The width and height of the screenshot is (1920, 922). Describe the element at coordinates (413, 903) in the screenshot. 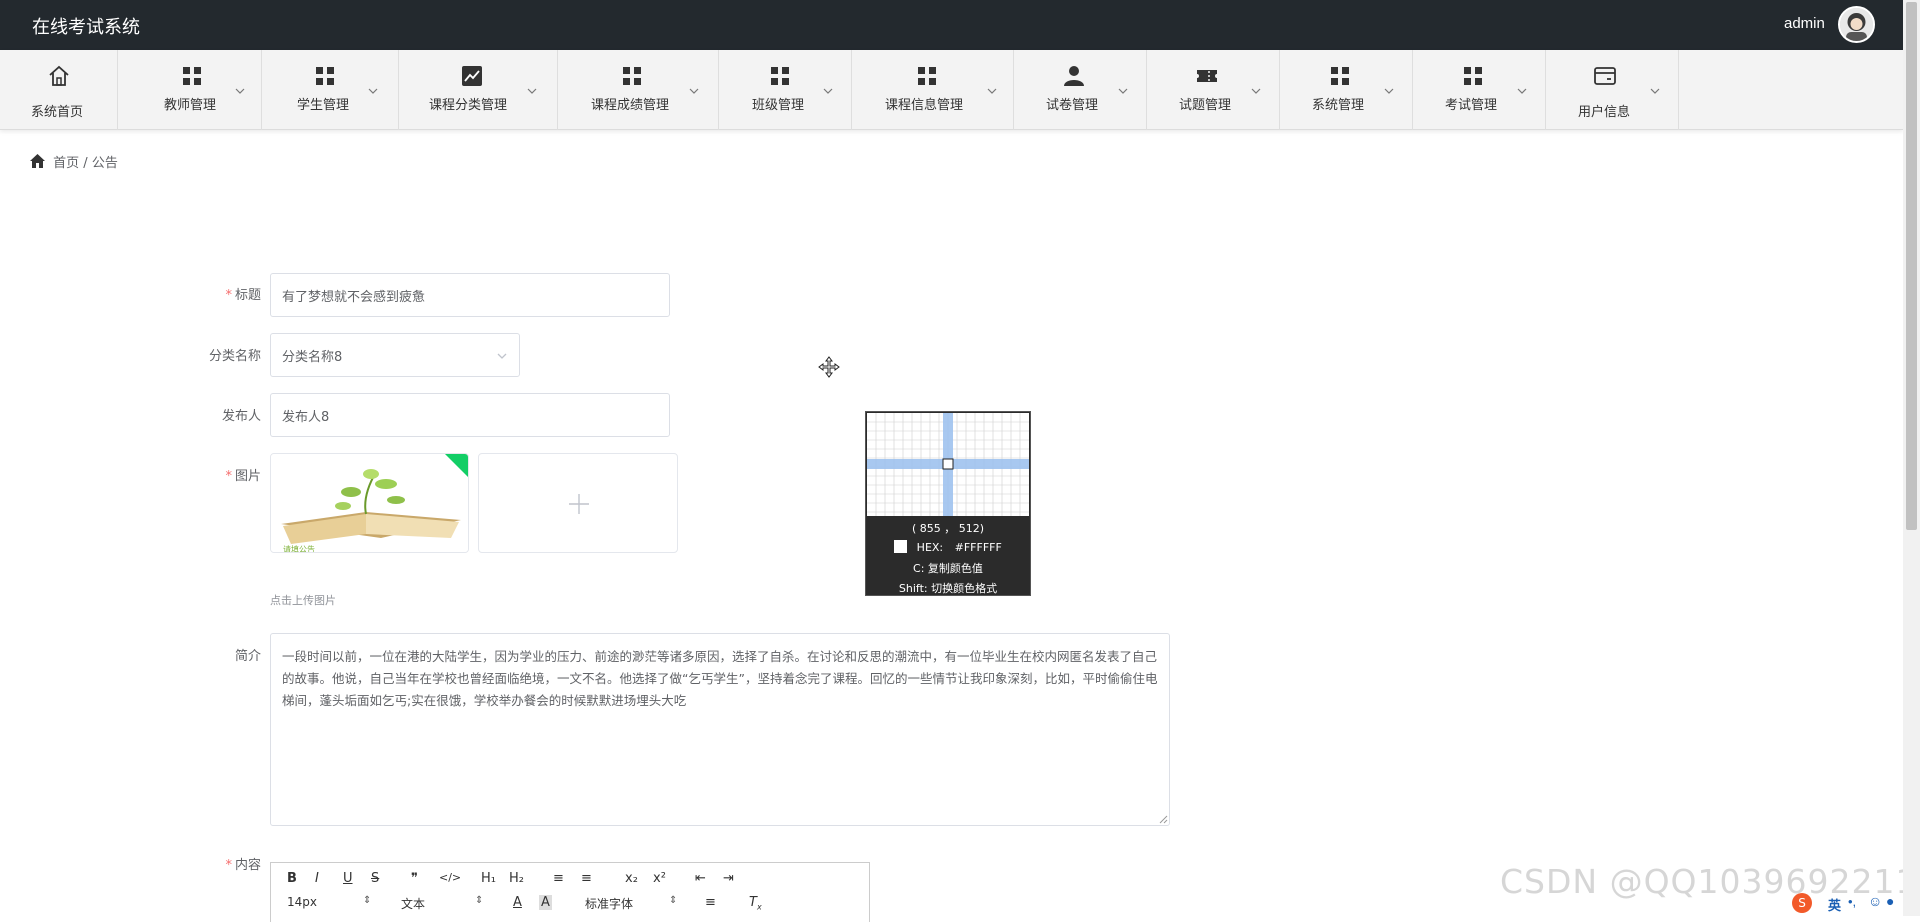

I see `block-type-select: 文本` at that location.